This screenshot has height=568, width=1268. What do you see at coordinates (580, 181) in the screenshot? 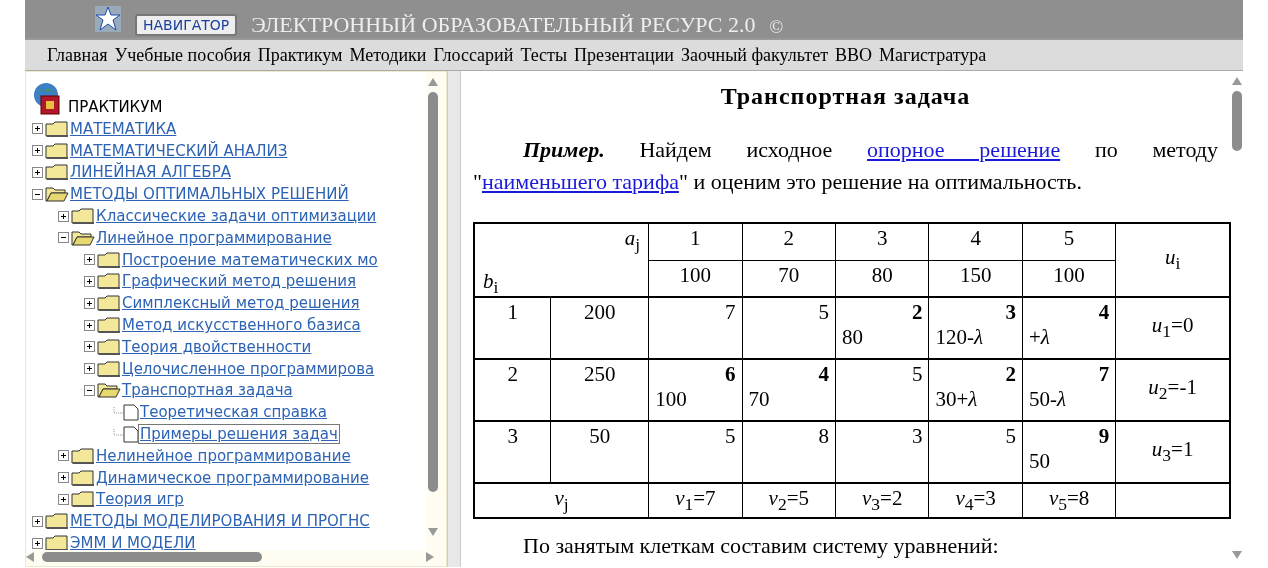
I see `text-link: наименьшего тарифа` at bounding box center [580, 181].